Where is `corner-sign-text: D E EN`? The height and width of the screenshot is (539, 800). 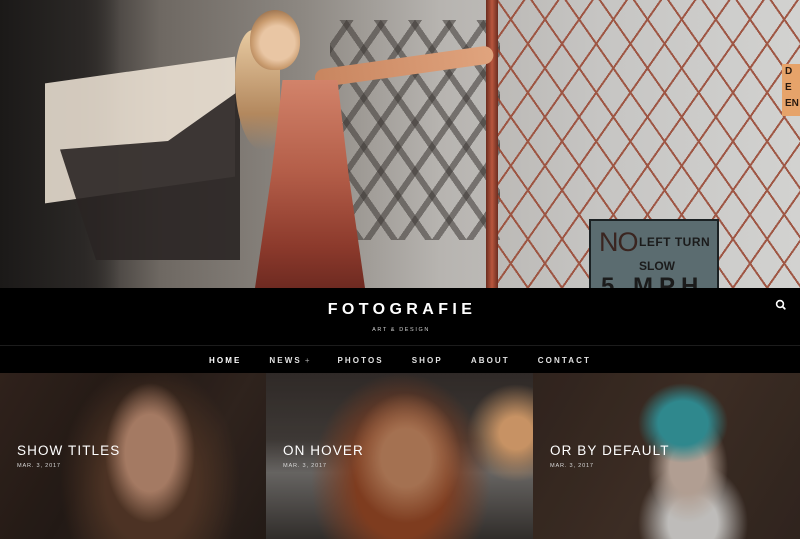
corner-sign-text: D E EN is located at coordinates (792, 87).